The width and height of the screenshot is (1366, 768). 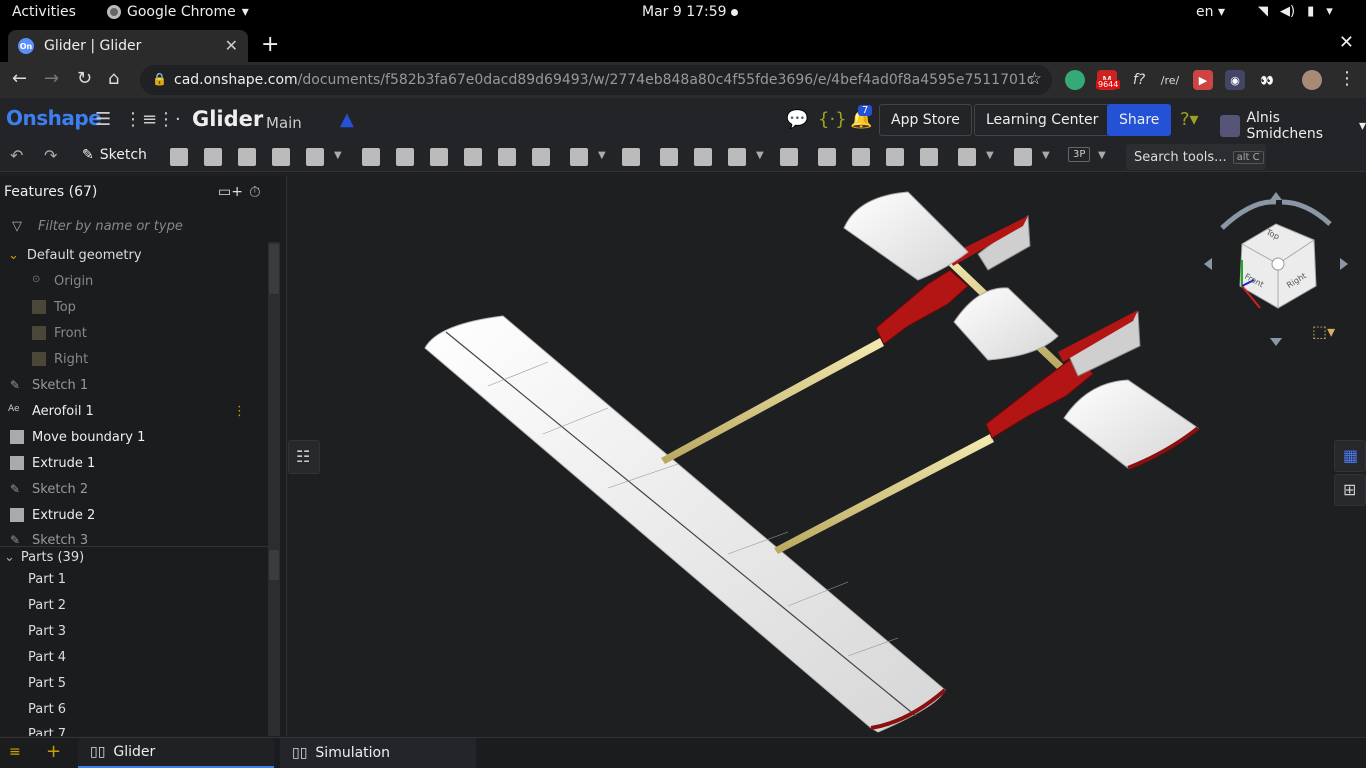 What do you see at coordinates (1293, 126) in the screenshot?
I see `user-menu: Alnis Smidchens ▾` at bounding box center [1293, 126].